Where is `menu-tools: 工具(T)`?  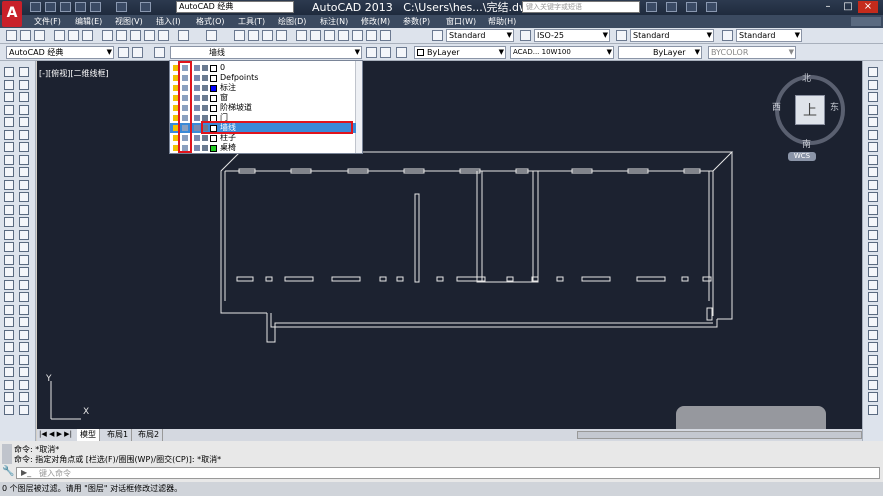 menu-tools: 工具(T) is located at coordinates (251, 21).